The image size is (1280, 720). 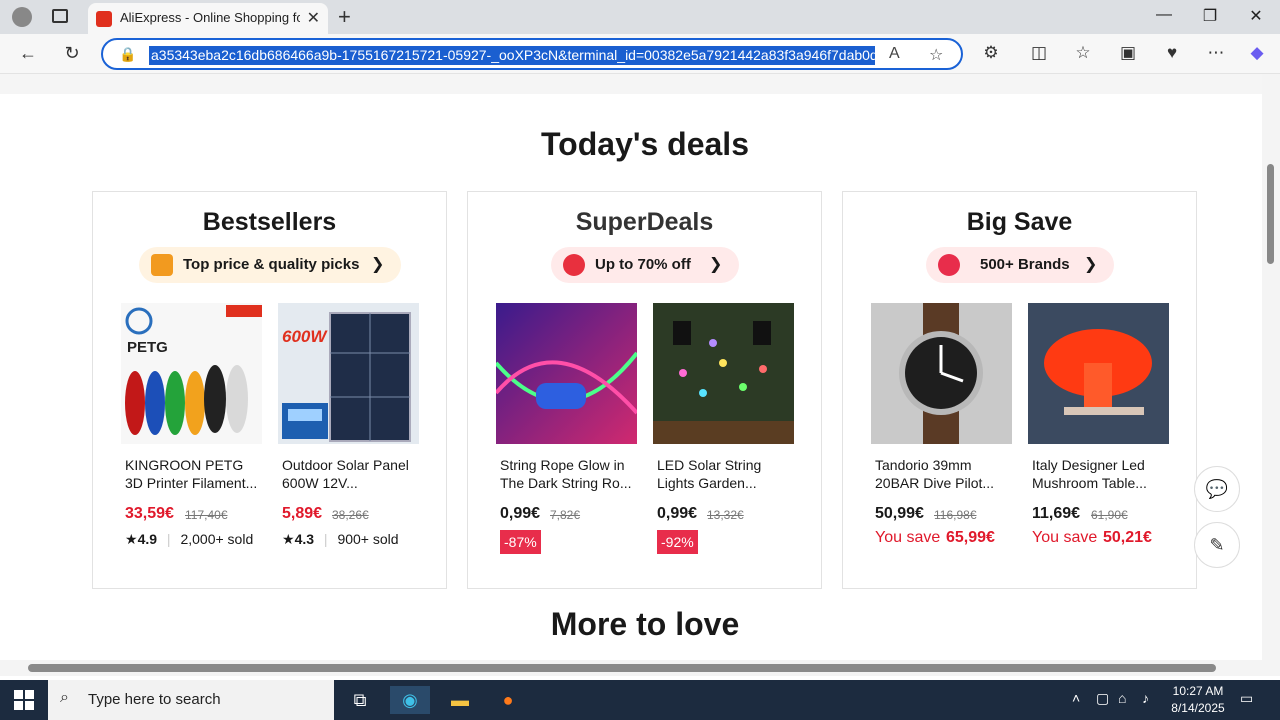 I want to click on collections-icon: ▣, so click(x=1128, y=53).